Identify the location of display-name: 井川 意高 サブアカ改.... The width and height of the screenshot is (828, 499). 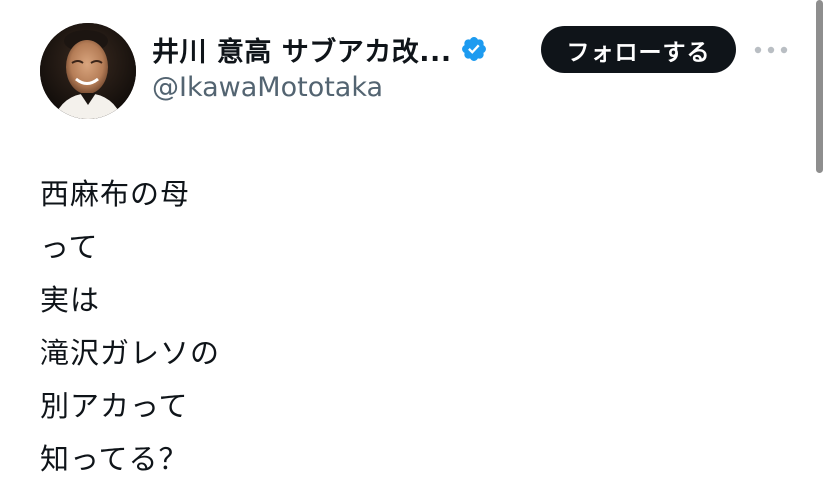
(302, 49).